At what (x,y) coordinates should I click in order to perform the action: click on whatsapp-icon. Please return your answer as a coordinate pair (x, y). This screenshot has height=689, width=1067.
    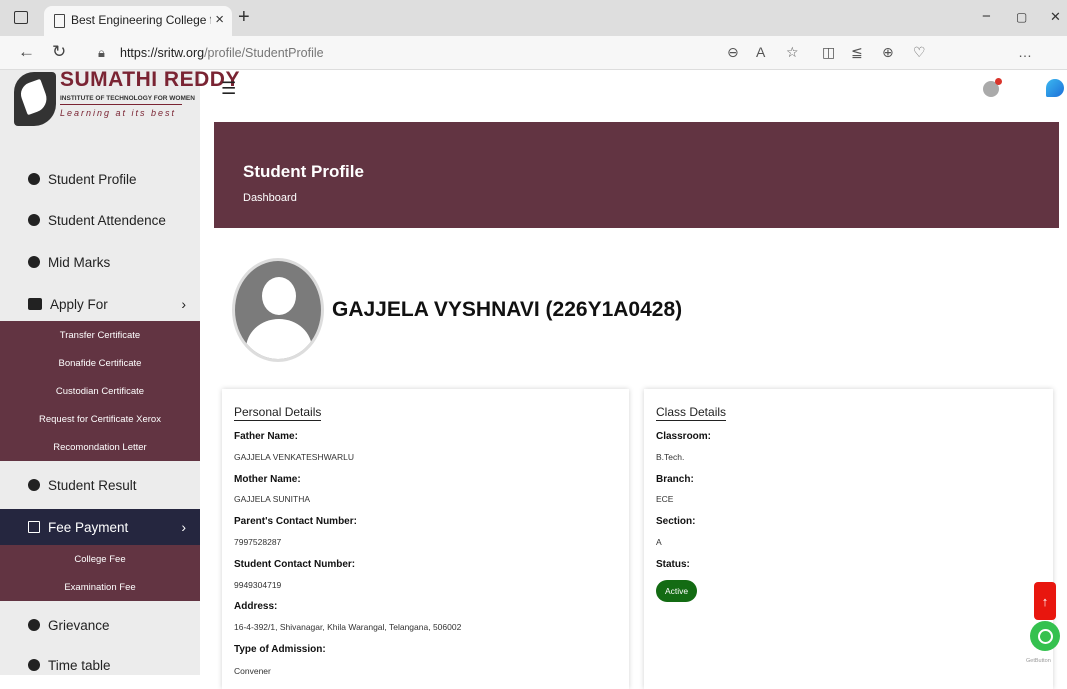
    Looking at the image, I should click on (1045, 636).